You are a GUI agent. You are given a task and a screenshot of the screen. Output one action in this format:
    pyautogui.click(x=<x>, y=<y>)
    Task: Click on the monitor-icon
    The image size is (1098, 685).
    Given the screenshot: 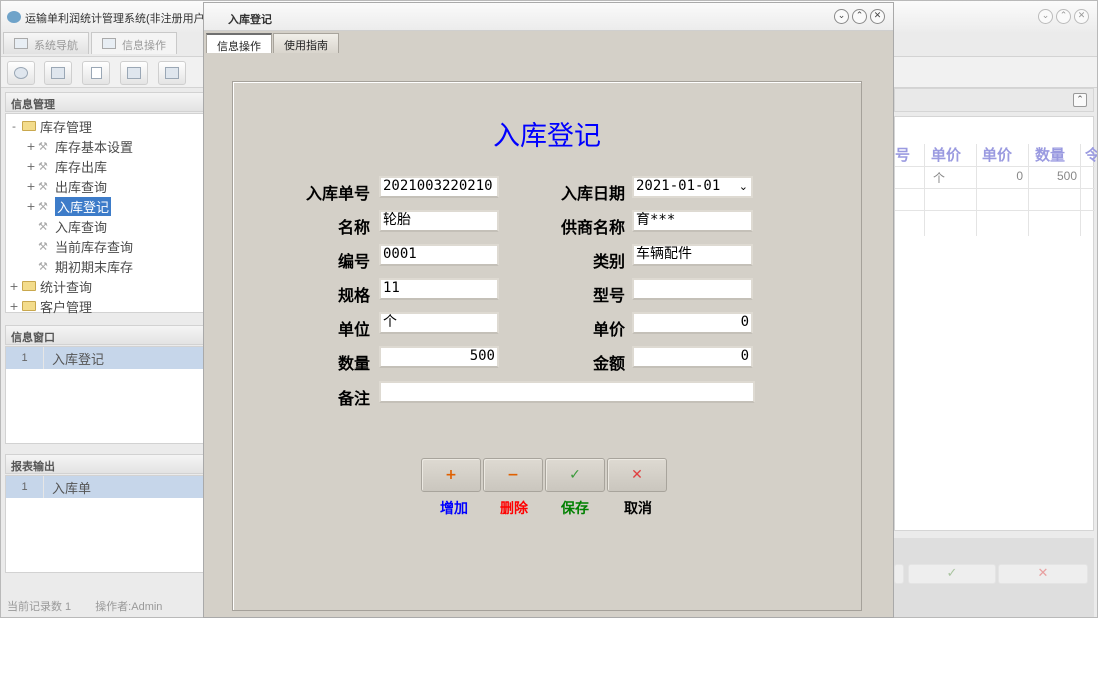 What is the action you would take?
    pyautogui.click(x=21, y=43)
    